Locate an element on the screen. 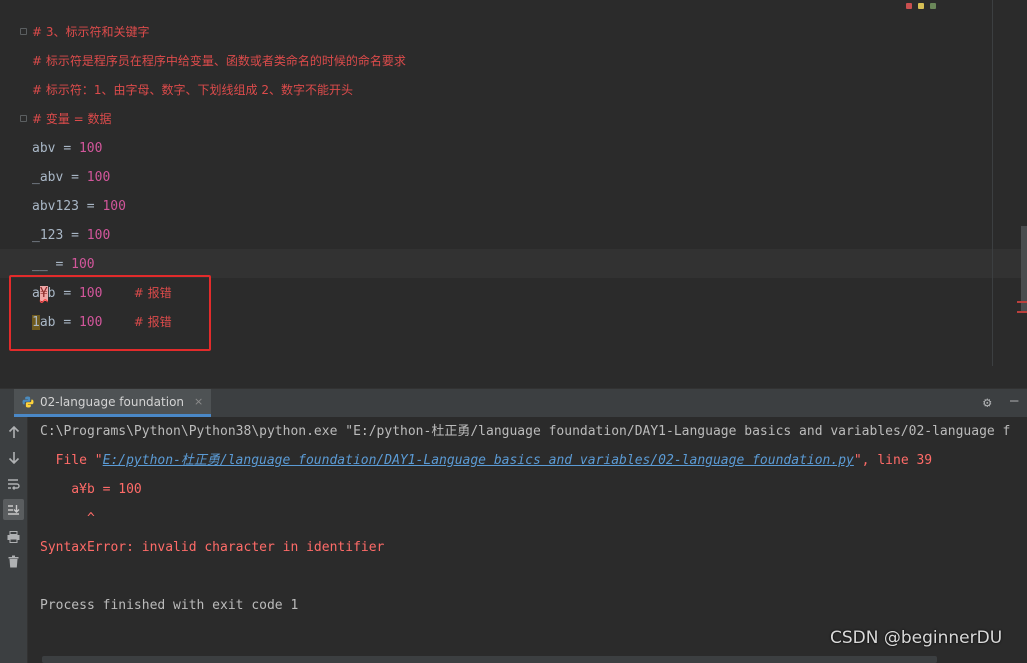 The width and height of the screenshot is (1027, 663). code-line-comment: # 标示符：1、由字母、数字、下划线组成 2、数字不能开头 is located at coordinates (192, 90).